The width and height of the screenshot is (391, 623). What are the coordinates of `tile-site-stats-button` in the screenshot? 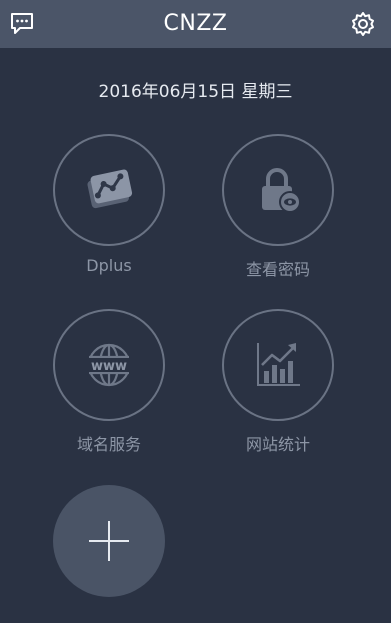 It's located at (278, 365).